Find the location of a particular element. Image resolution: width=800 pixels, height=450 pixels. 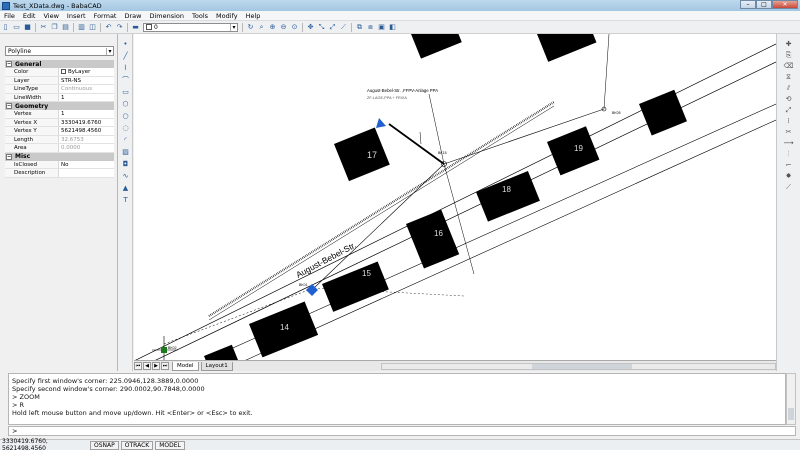

minimize-button: – is located at coordinates (748, 4).